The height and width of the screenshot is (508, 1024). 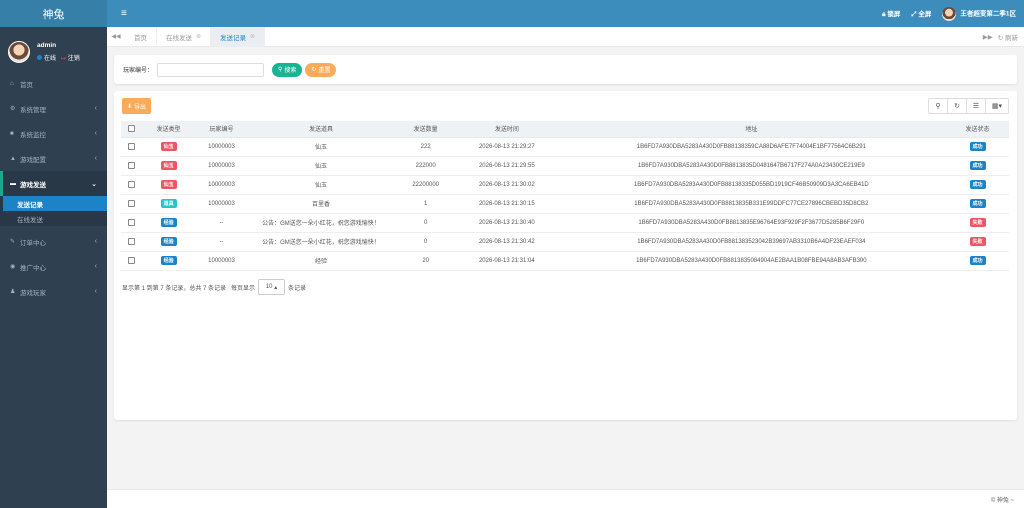 I want to click on card-icon: ▬, so click(x=13, y=183).